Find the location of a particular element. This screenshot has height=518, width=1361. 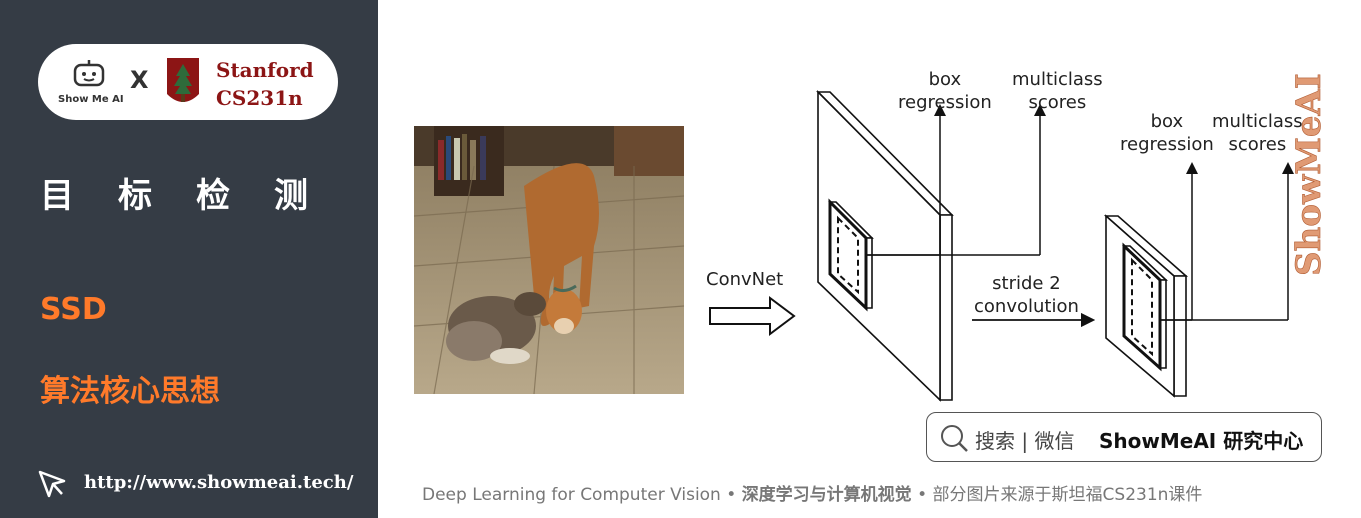

showmeai-logo-text: Show Me AI is located at coordinates (91, 99).